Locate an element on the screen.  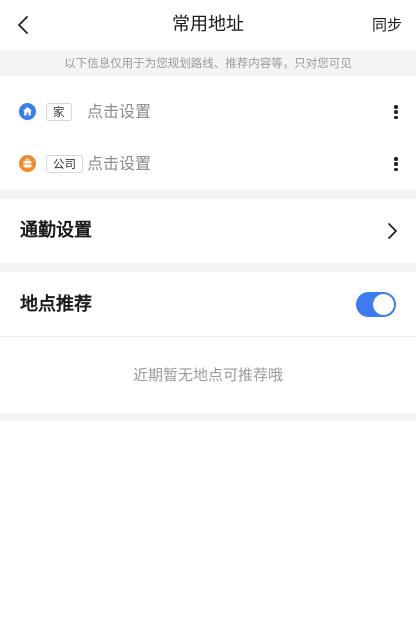
sync-button: 同步 is located at coordinates (387, 25).